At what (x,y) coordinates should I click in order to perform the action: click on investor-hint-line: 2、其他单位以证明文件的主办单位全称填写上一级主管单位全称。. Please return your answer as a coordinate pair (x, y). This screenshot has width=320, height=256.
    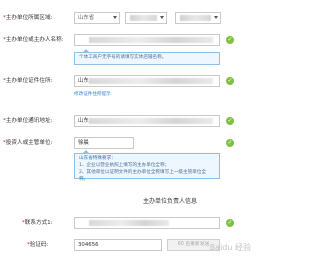
    Looking at the image, I should click on (142, 176).